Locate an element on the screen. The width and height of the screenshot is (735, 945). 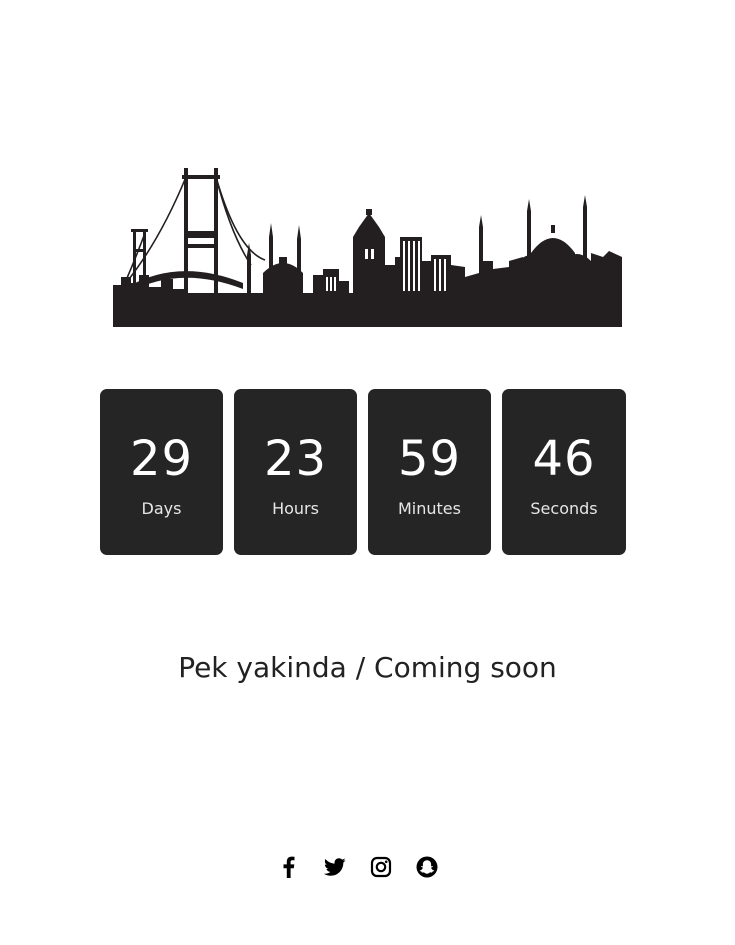
countdown-seconds: 46 Seconds is located at coordinates (564, 472).